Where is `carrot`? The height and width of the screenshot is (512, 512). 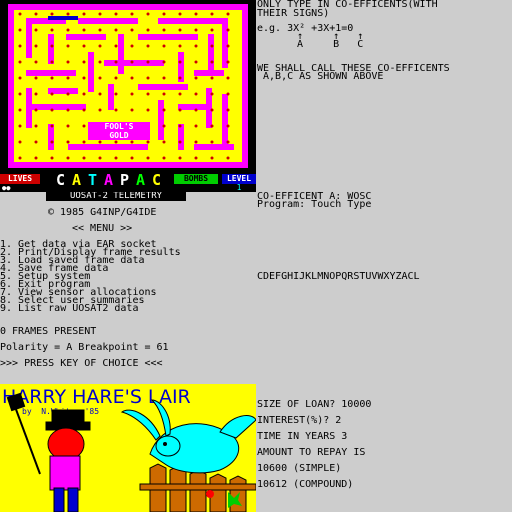
carrot is located at coordinates (210, 494).